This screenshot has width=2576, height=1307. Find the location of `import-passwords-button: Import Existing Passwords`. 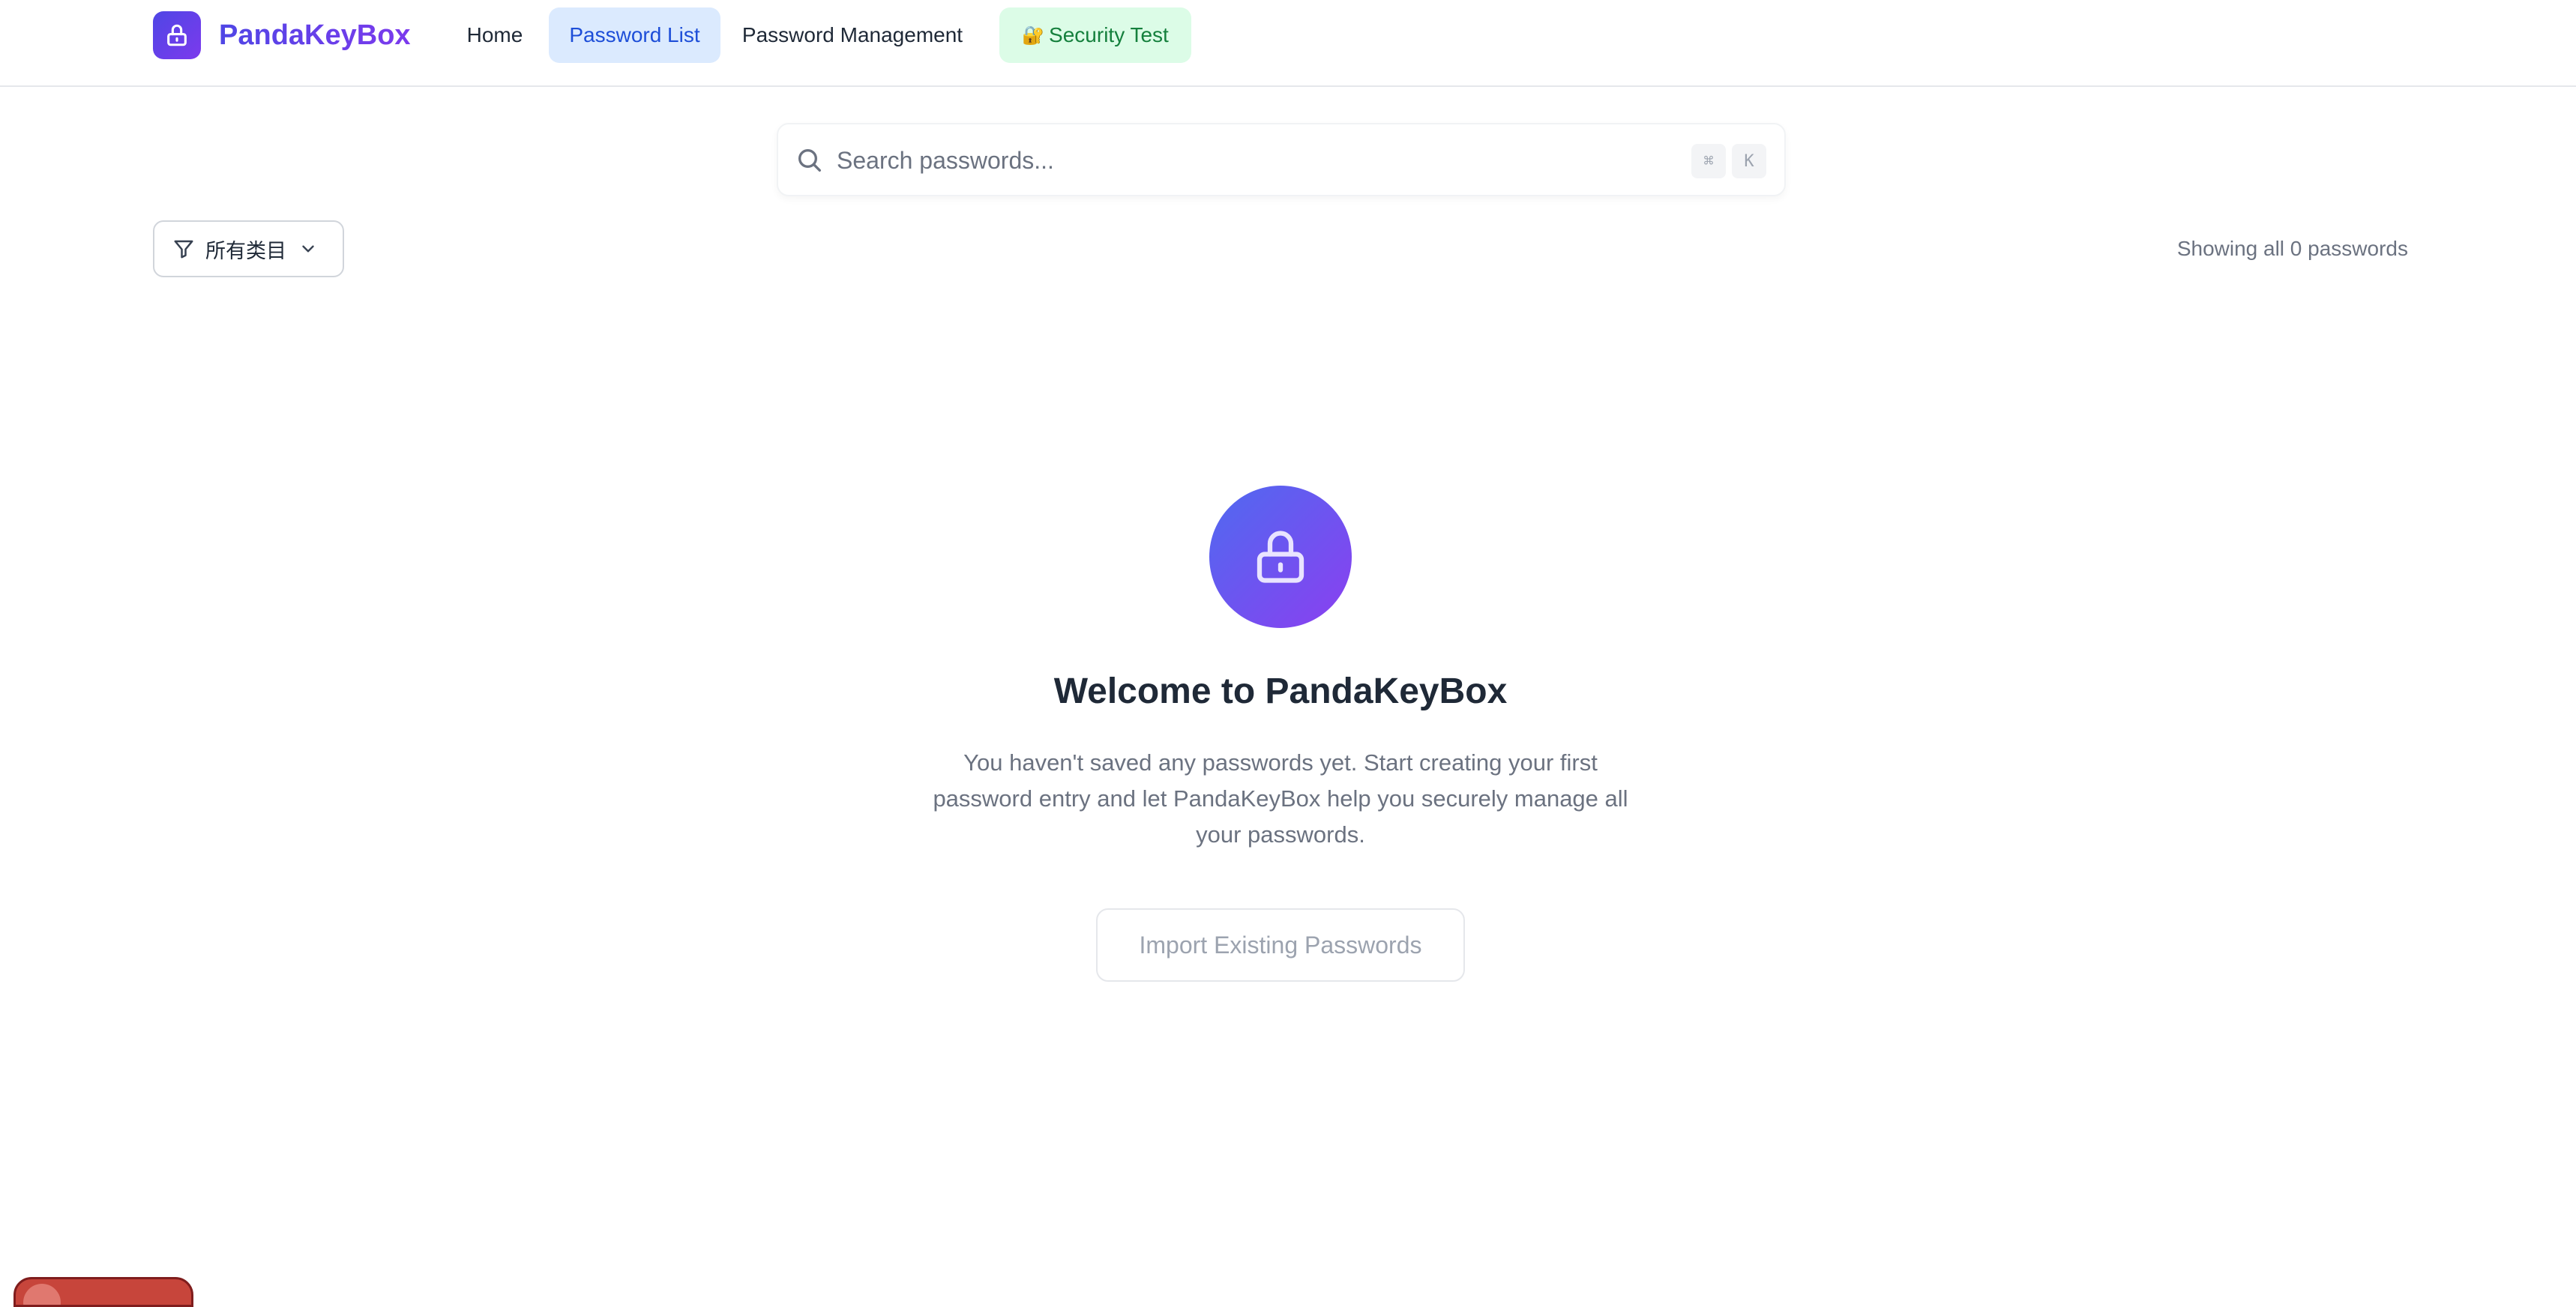

import-passwords-button: Import Existing Passwords is located at coordinates (1280, 945).